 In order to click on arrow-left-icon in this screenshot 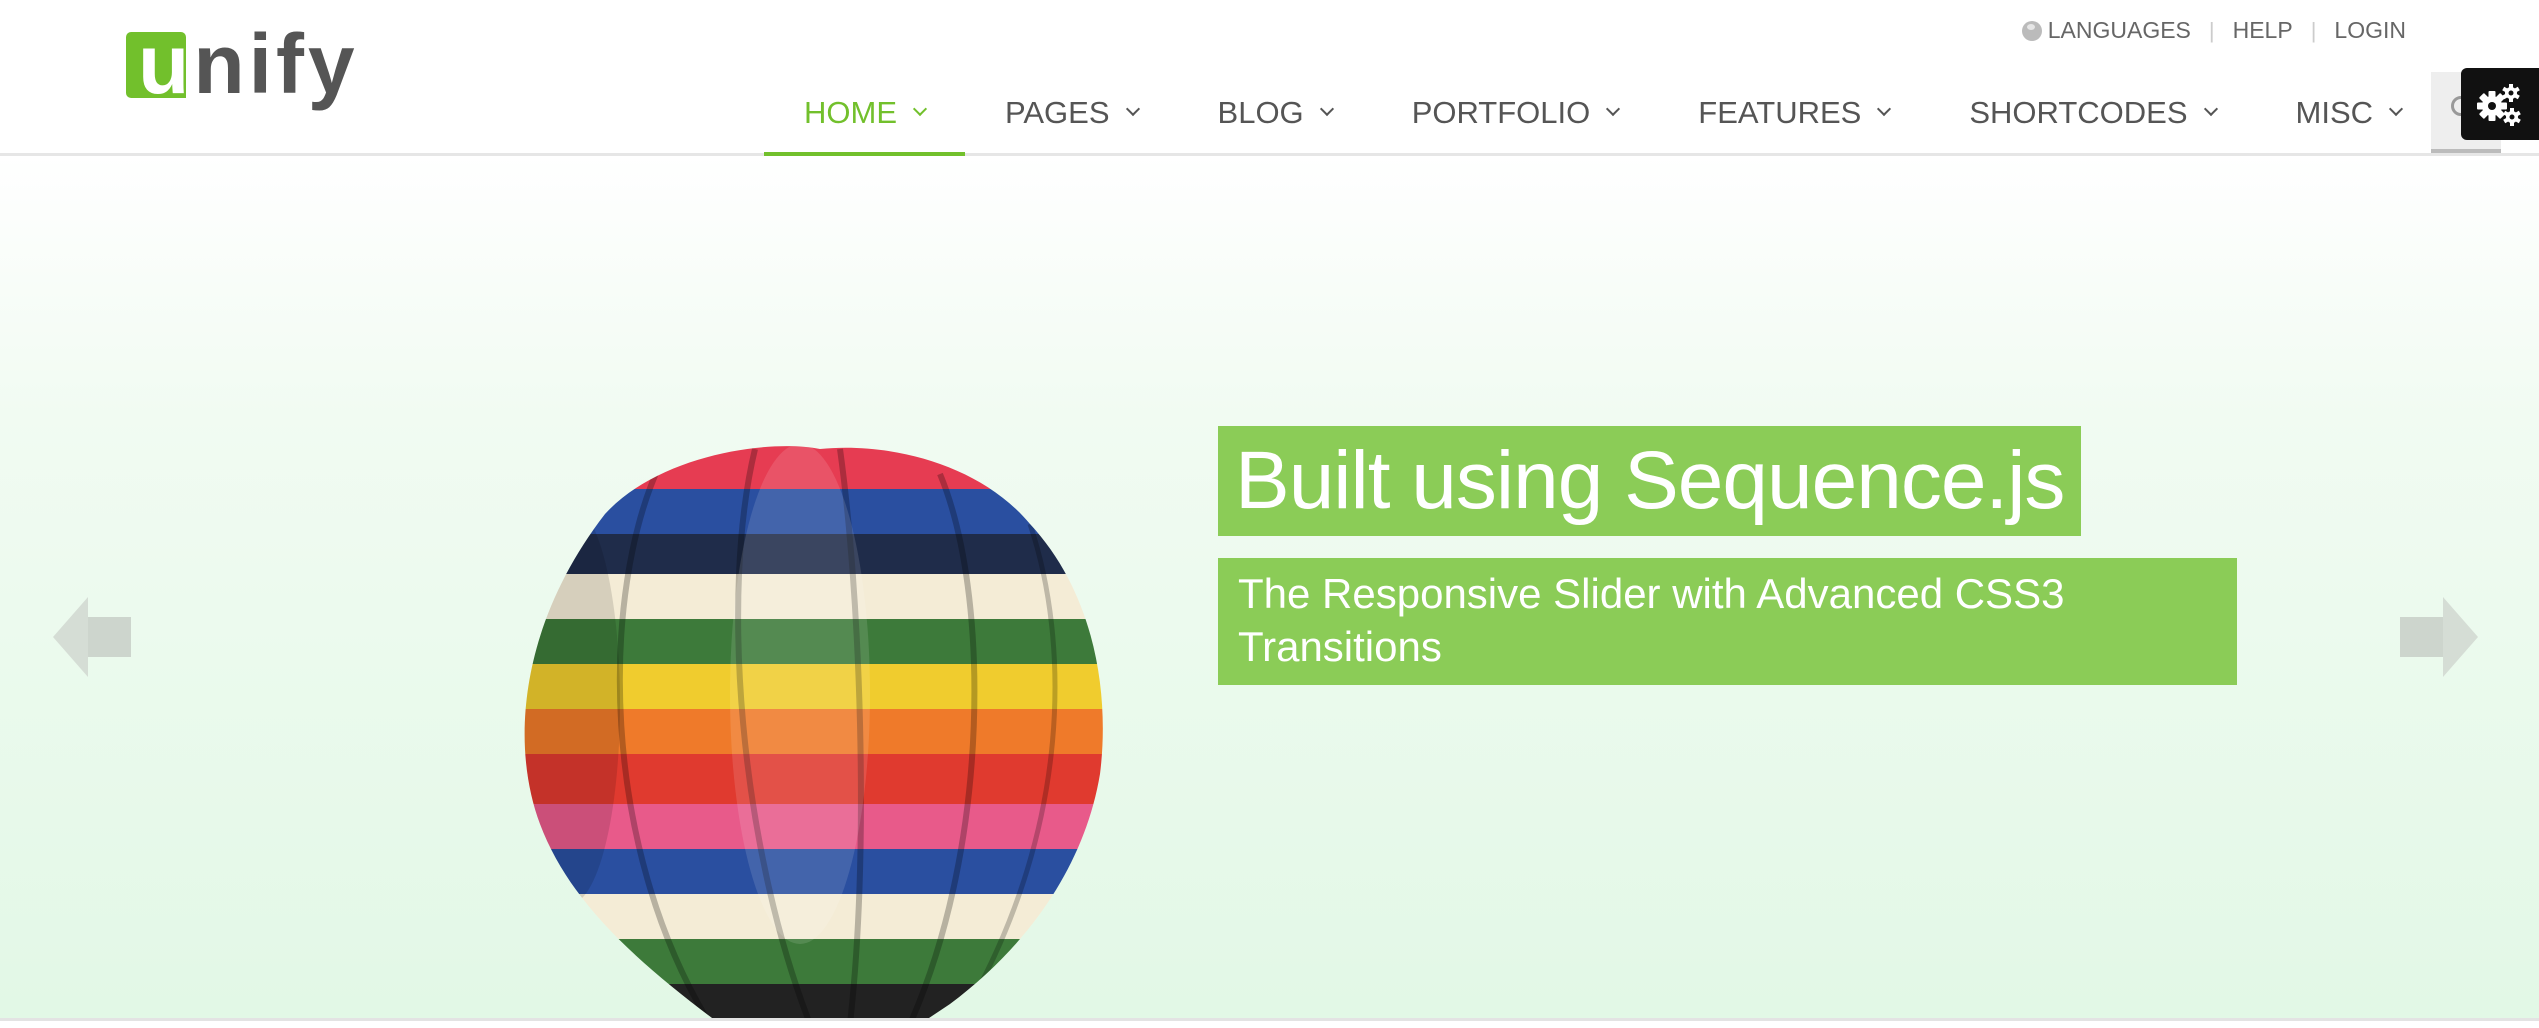, I will do `click(92, 637)`.